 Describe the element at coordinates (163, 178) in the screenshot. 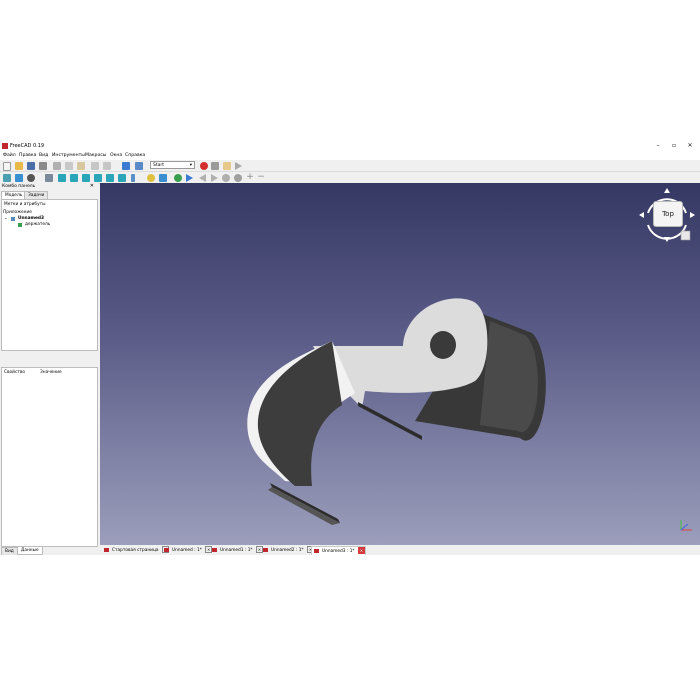

I see `group-icon` at that location.